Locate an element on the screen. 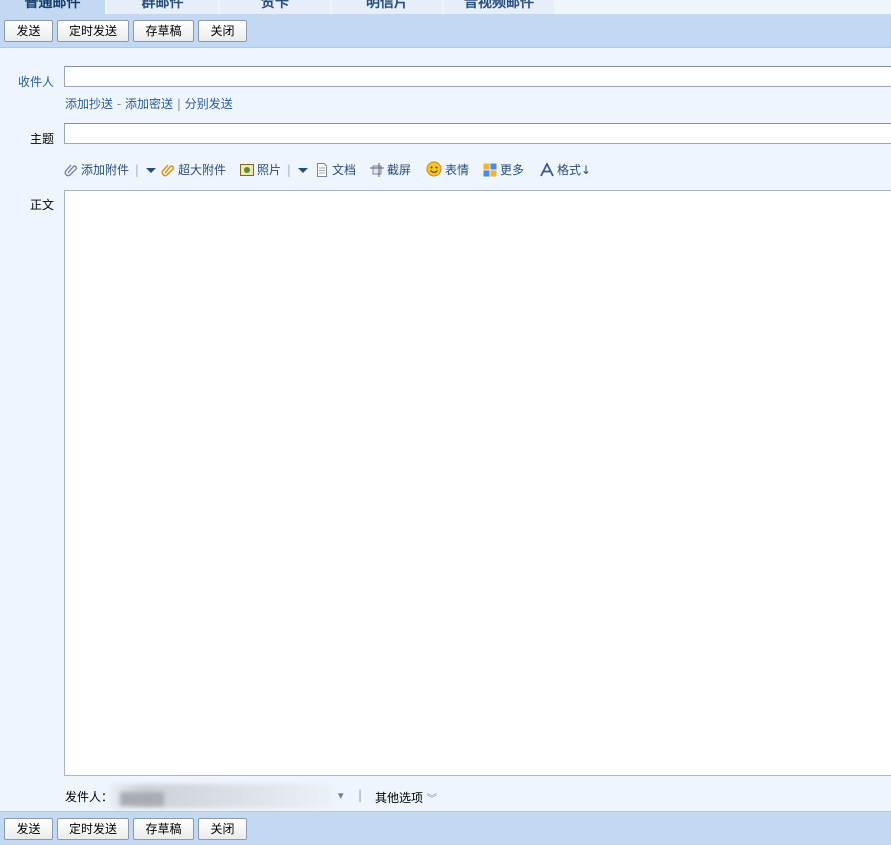 This screenshot has height=845, width=891. document-tool: 文档 is located at coordinates (335, 170).